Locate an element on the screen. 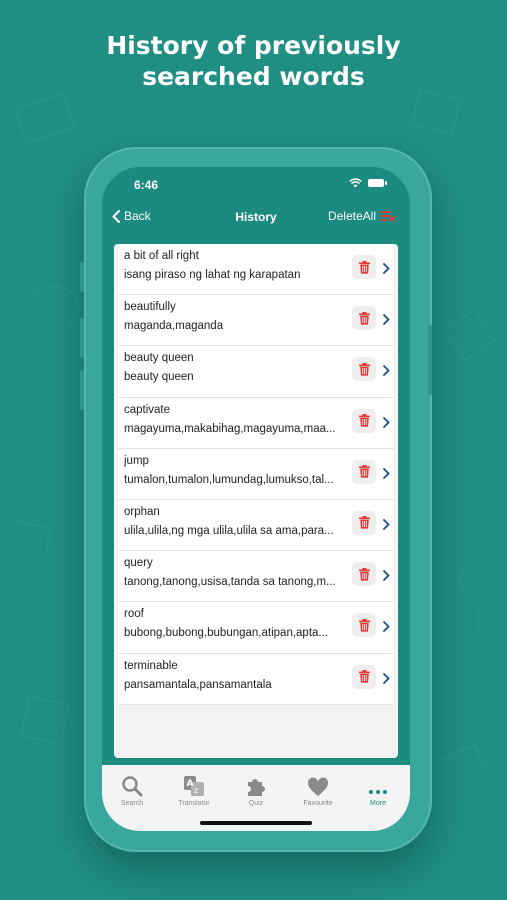  svg-text: A is located at coordinates (190, 784).